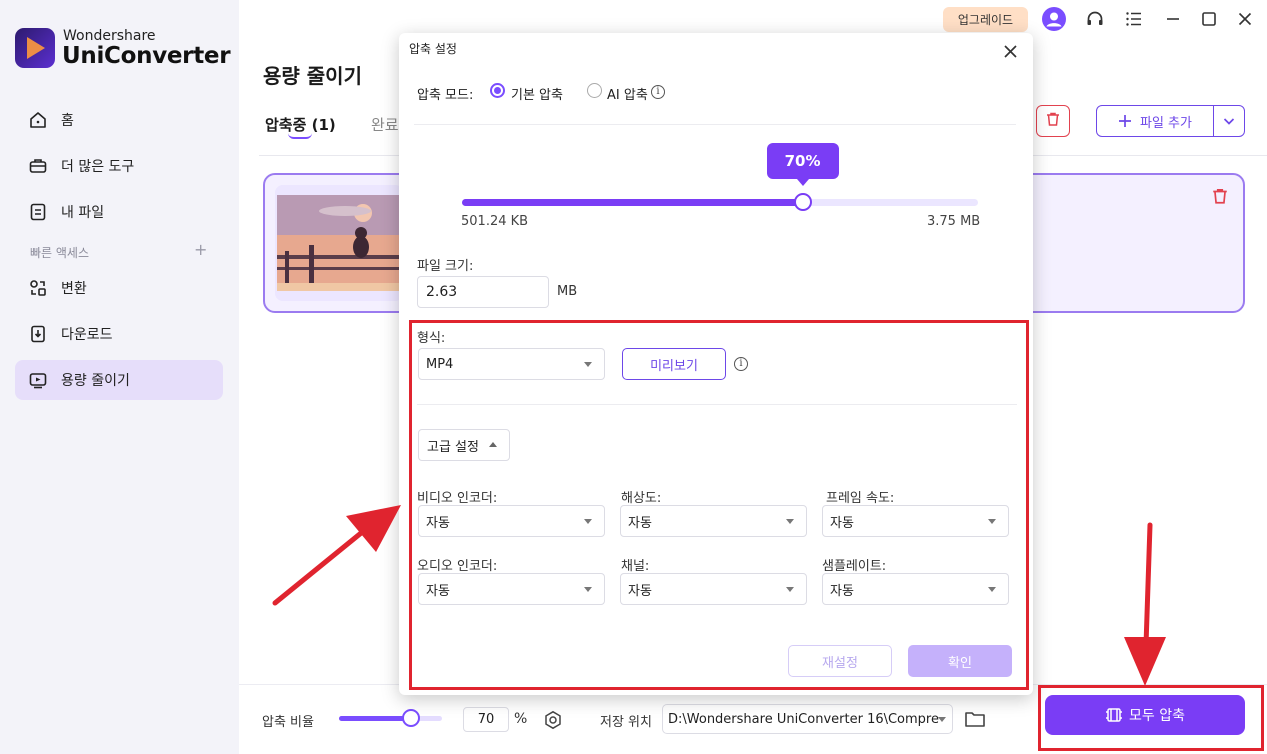  What do you see at coordinates (1145, 604) in the screenshot?
I see `arrow-to-compress-all` at bounding box center [1145, 604].